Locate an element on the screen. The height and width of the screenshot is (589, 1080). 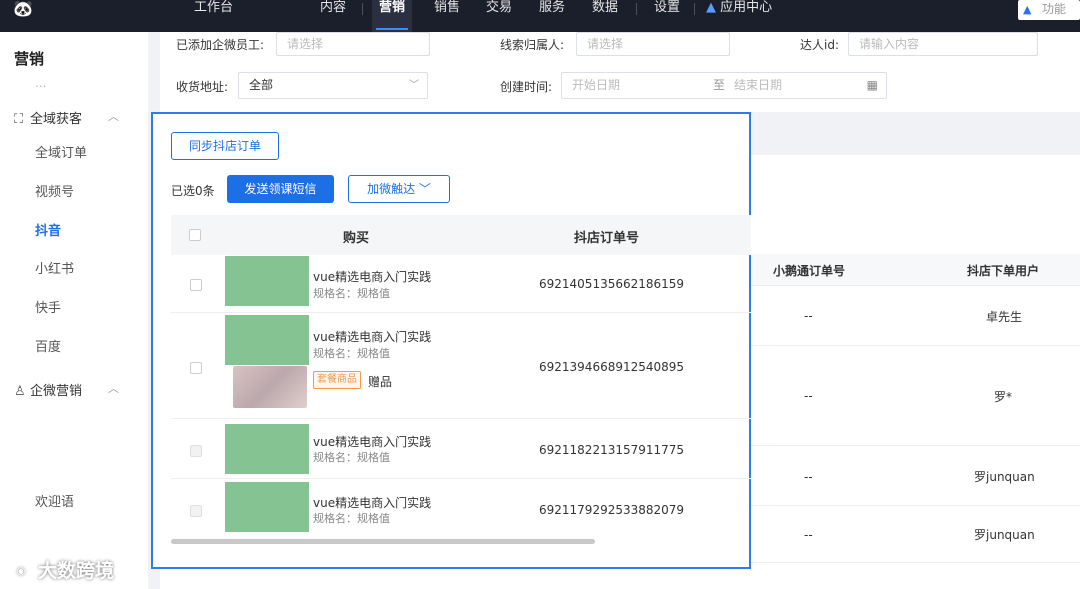
wework-staff-select: 请选择 is located at coordinates (353, 44).